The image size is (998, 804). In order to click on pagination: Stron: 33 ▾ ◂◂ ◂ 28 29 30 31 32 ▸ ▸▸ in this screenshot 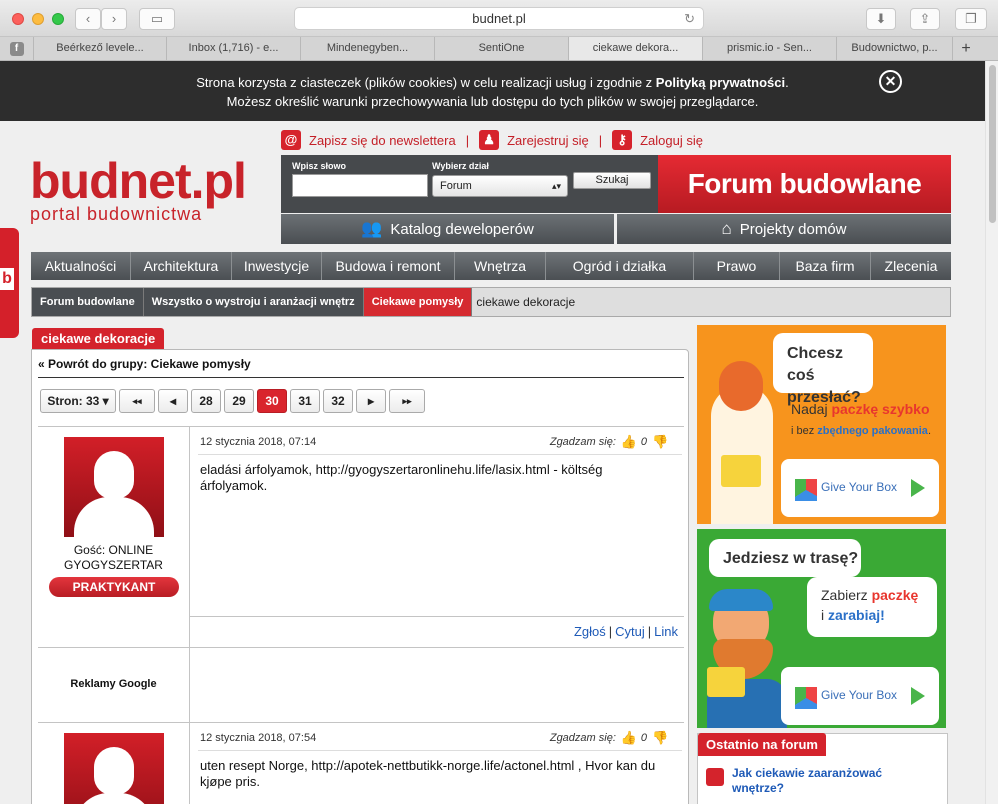, I will do `click(234, 401)`.